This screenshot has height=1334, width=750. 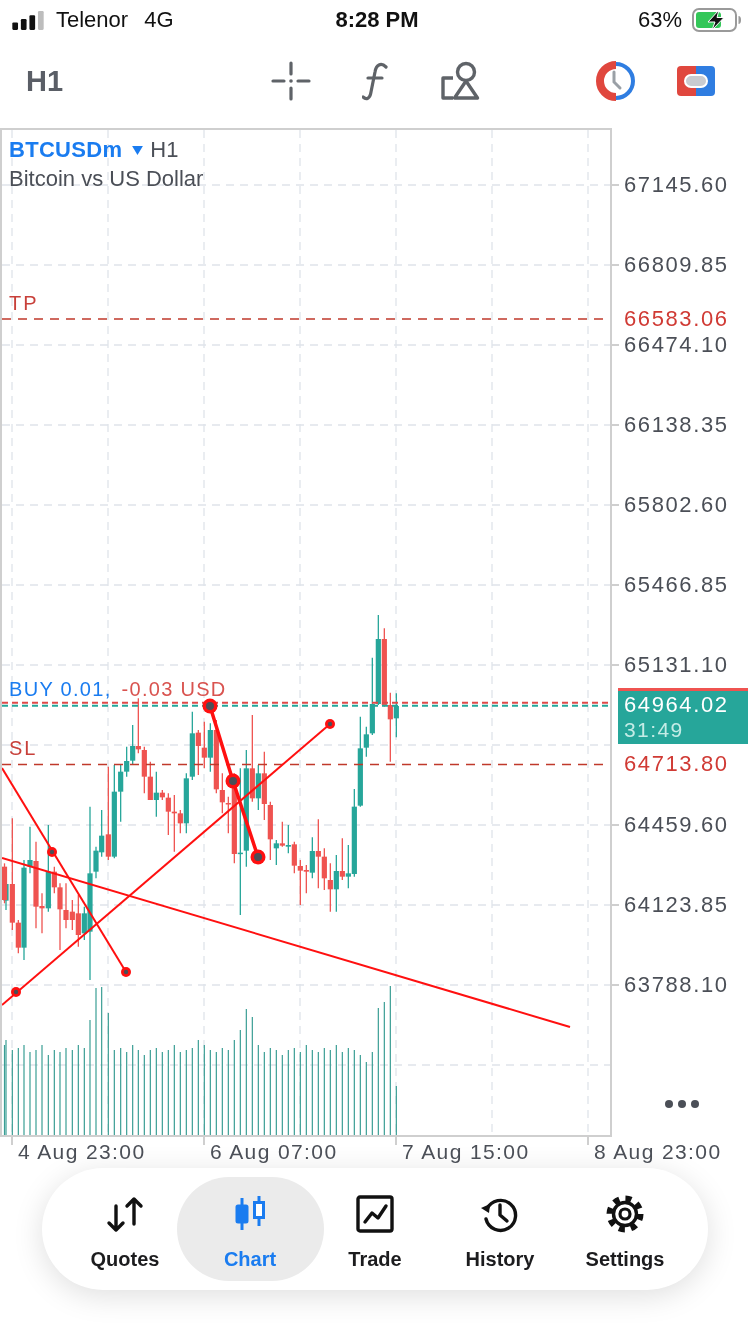 What do you see at coordinates (676, 265) in the screenshot?
I see `price-label: 66809.85` at bounding box center [676, 265].